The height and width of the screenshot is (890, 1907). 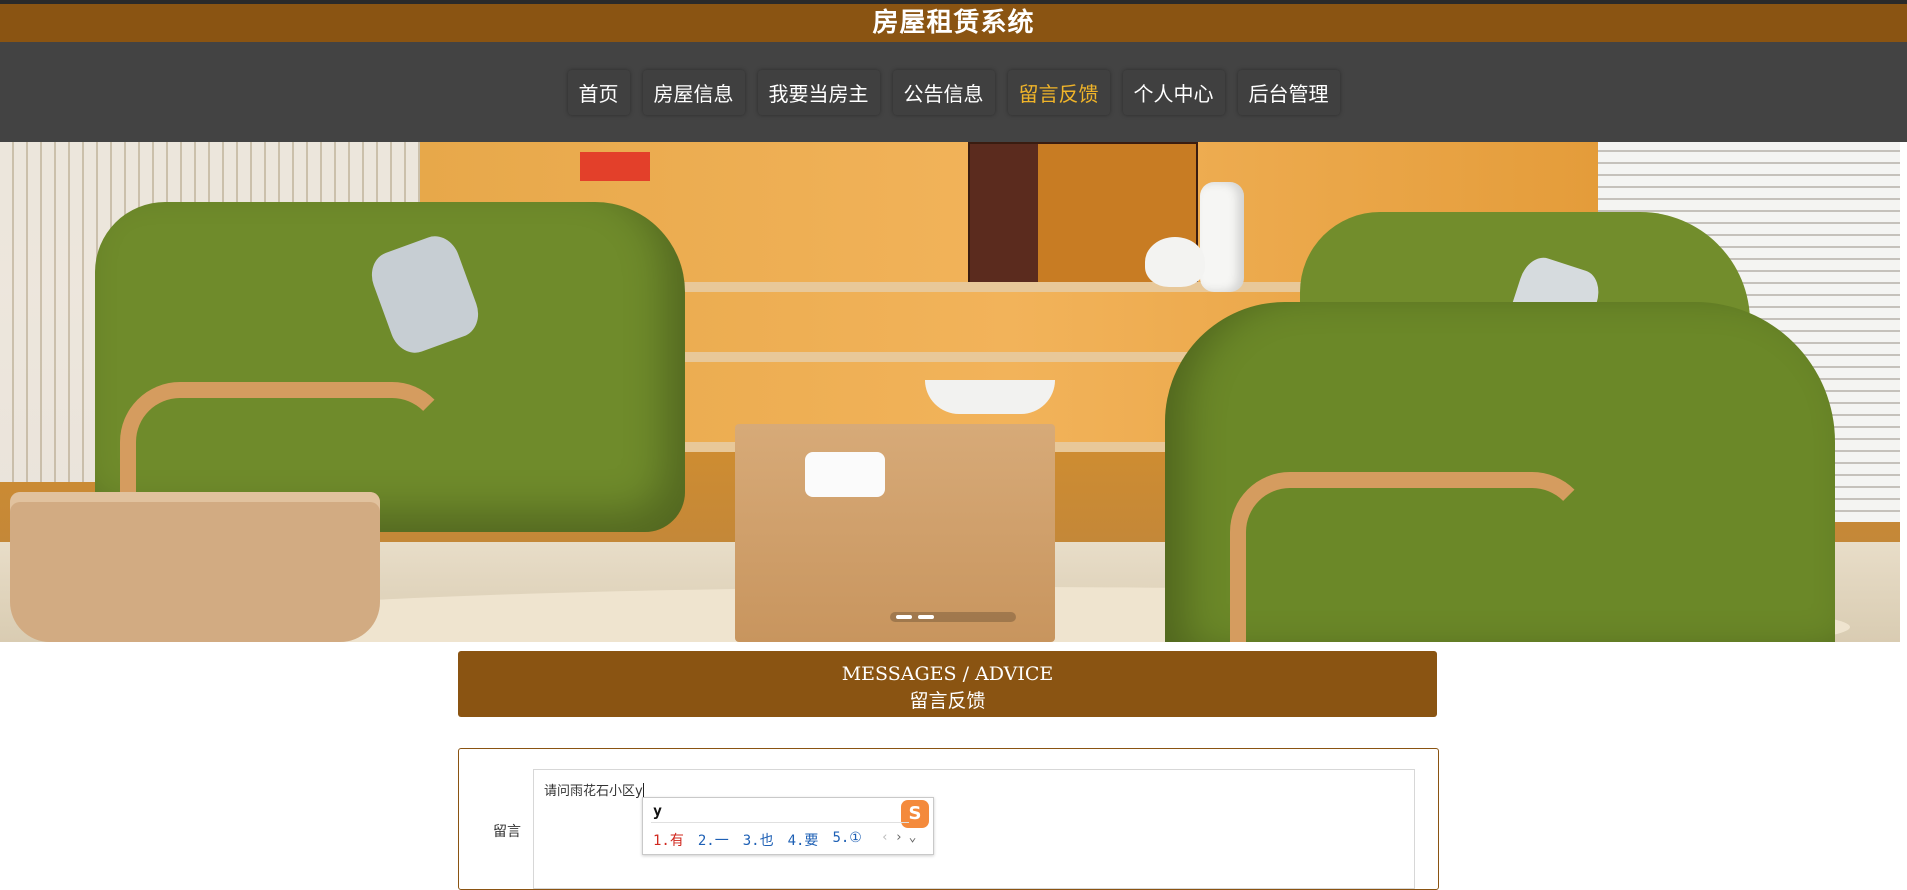 I want to click on ime-divider, so click(x=780, y=822).